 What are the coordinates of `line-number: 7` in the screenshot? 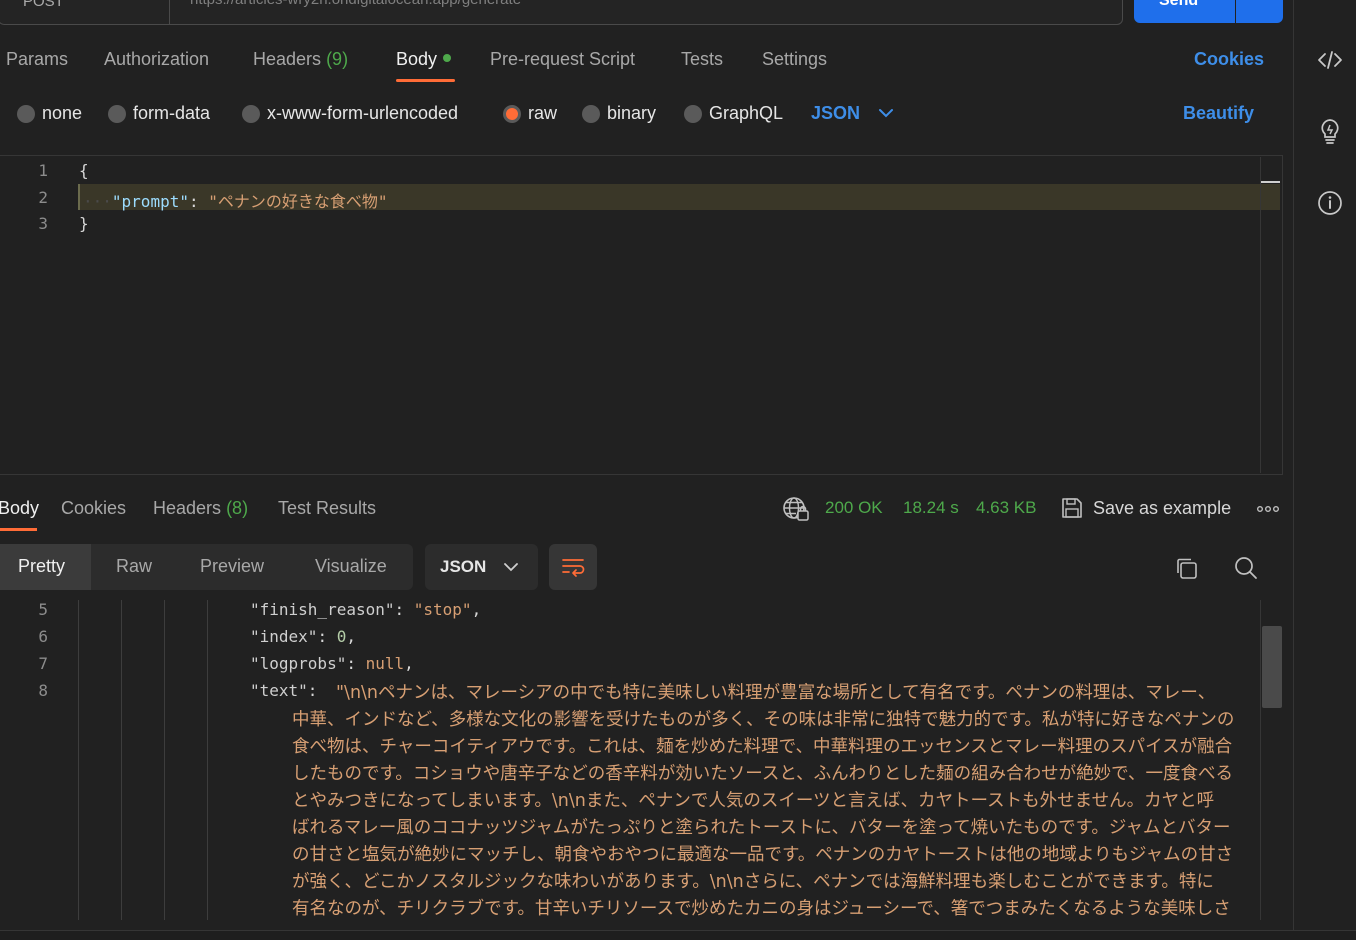 It's located at (43, 663).